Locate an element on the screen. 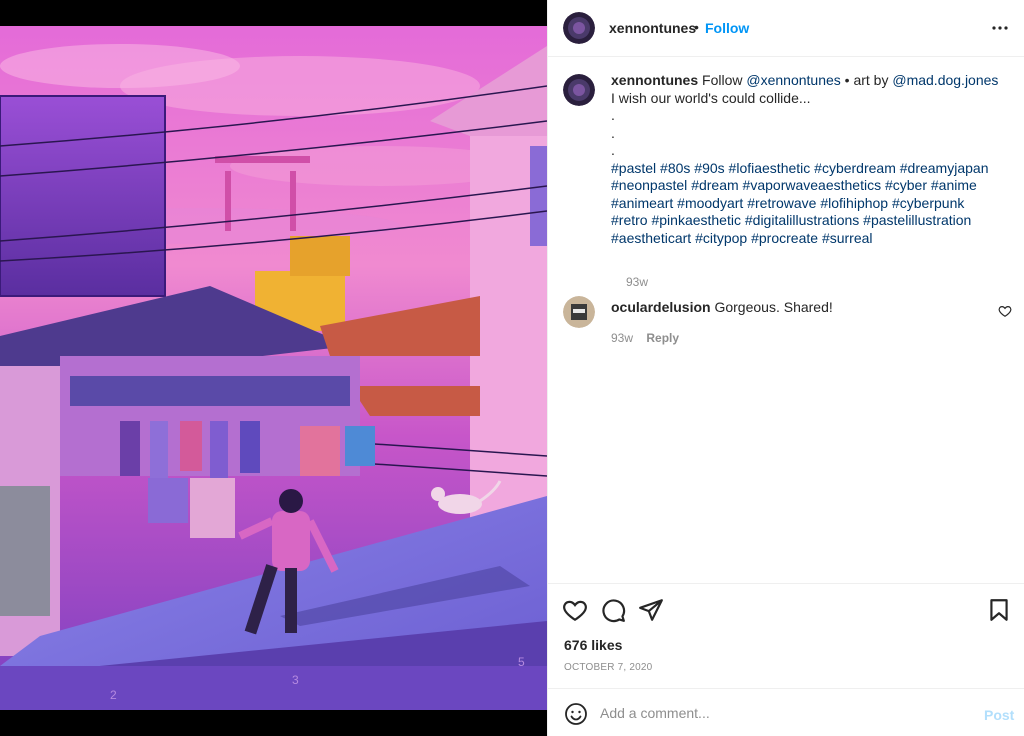  comment-body: oculardelusion Gorgeous. Shared! is located at coordinates (722, 307).